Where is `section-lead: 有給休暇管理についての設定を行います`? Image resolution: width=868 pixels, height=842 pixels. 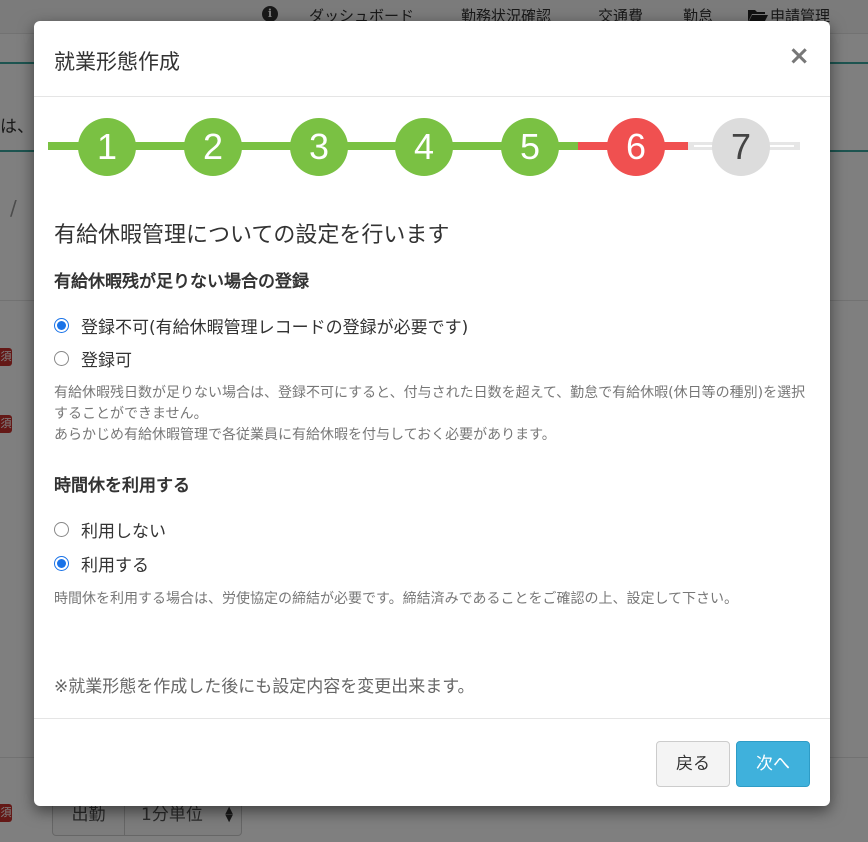
section-lead: 有給休暇管理についての設定を行います is located at coordinates (252, 235).